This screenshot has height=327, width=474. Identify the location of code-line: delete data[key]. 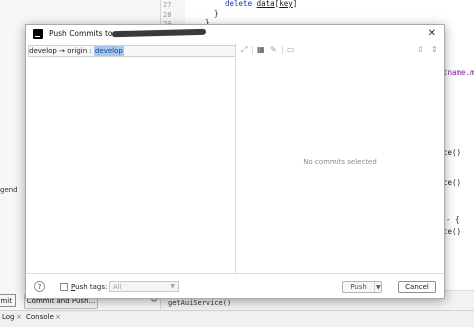
(261, 4).